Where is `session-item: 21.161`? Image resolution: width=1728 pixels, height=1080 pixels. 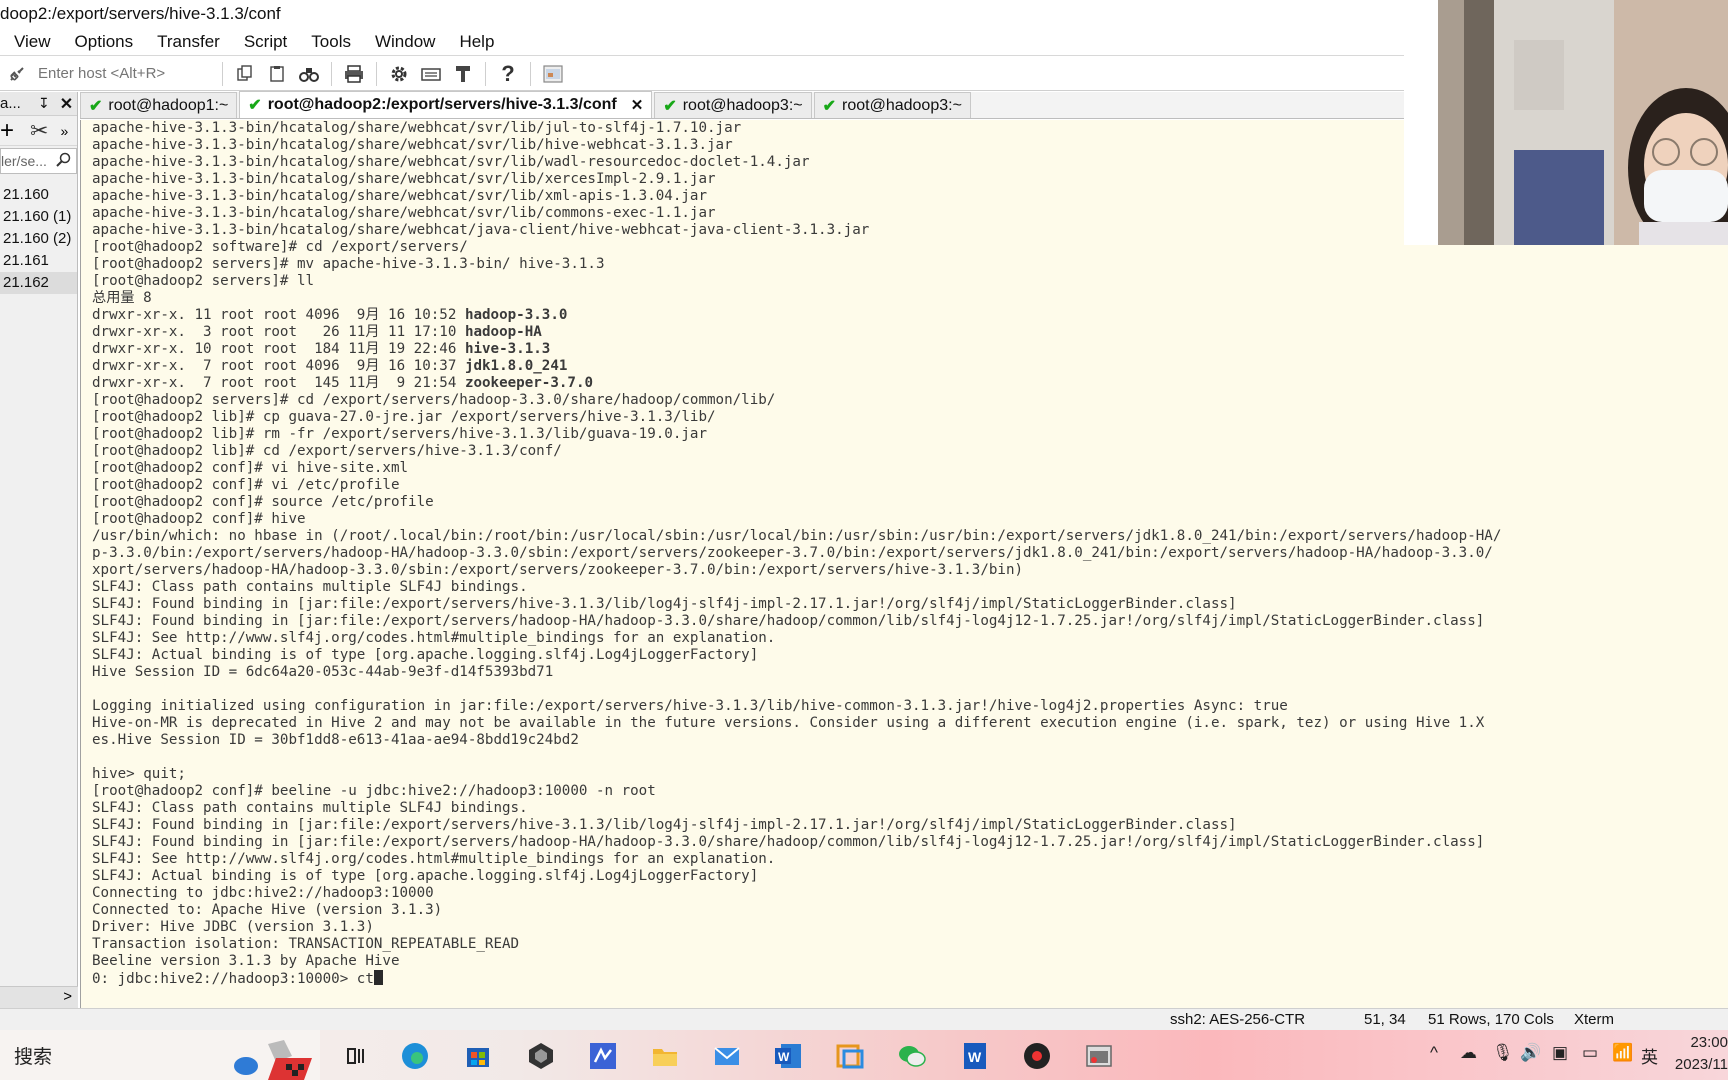 session-item: 21.161 is located at coordinates (38, 261).